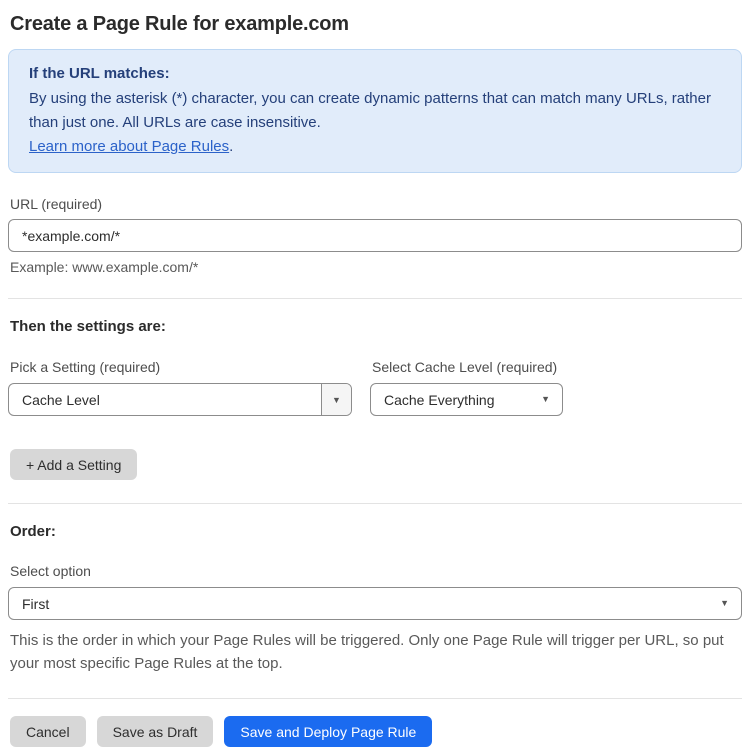 The image size is (750, 747). I want to click on order-select: First ▼, so click(375, 603).